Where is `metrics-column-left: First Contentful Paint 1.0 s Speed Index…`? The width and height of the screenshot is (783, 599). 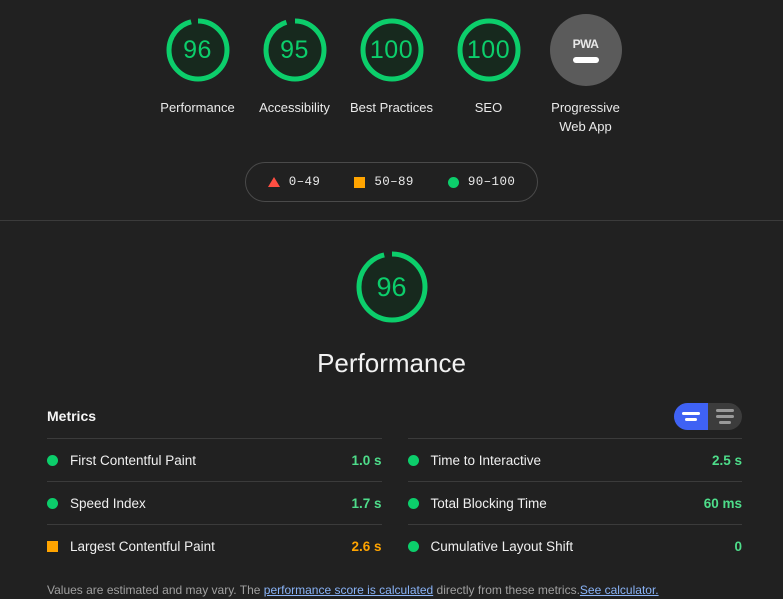 metrics-column-left: First Contentful Paint 1.0 s Speed Index… is located at coordinates (214, 502).